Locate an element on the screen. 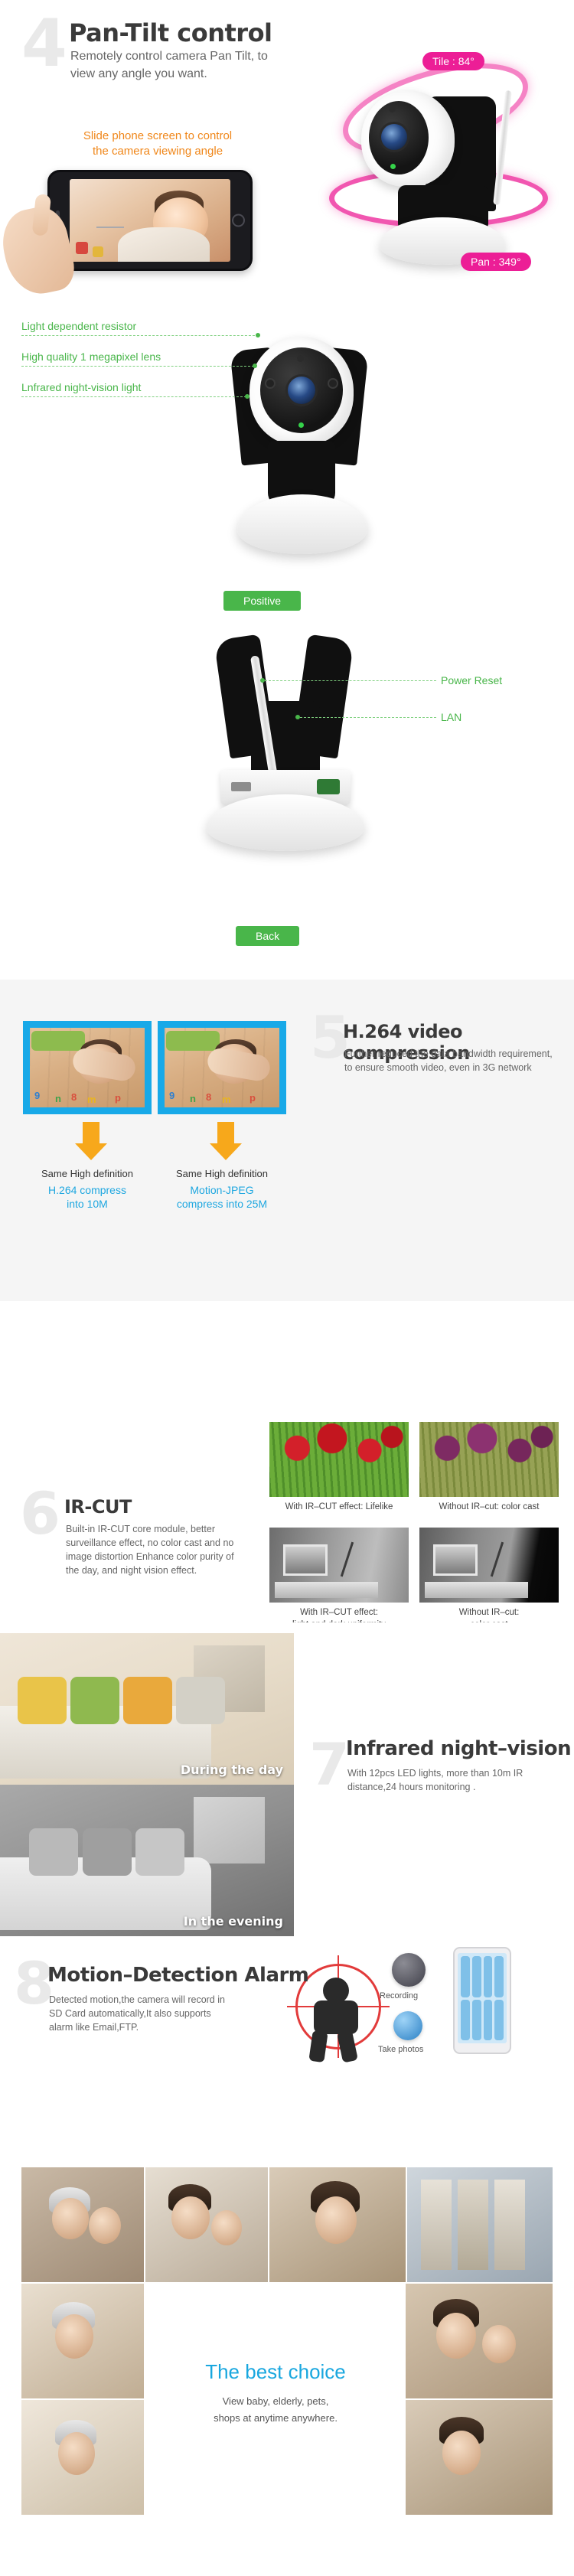 The image size is (574, 2576). caption-h264-bottom: H.264 compress into 10M is located at coordinates (87, 1197).